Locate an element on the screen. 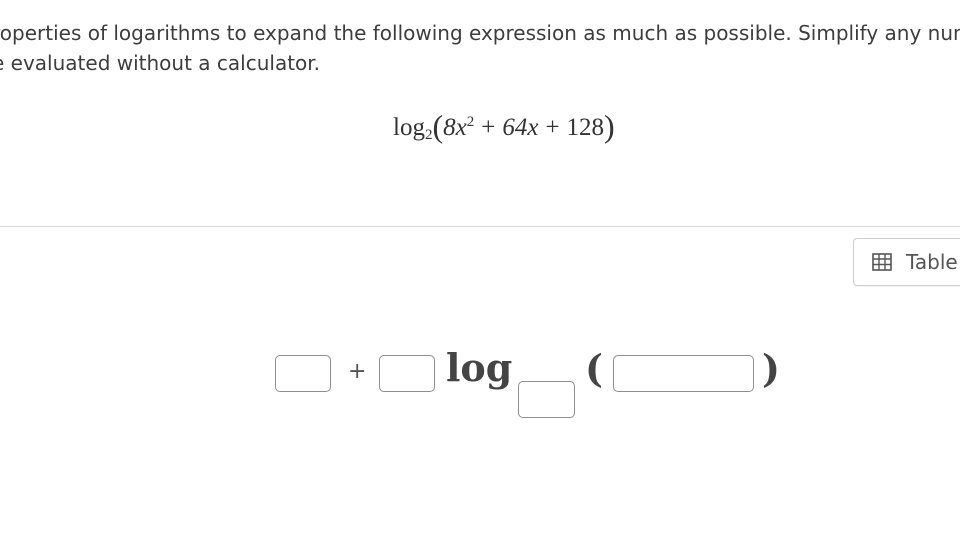 The height and width of the screenshot is (537, 960). given-expression: log2(8x2 +64x +128) is located at coordinates (504, 126).